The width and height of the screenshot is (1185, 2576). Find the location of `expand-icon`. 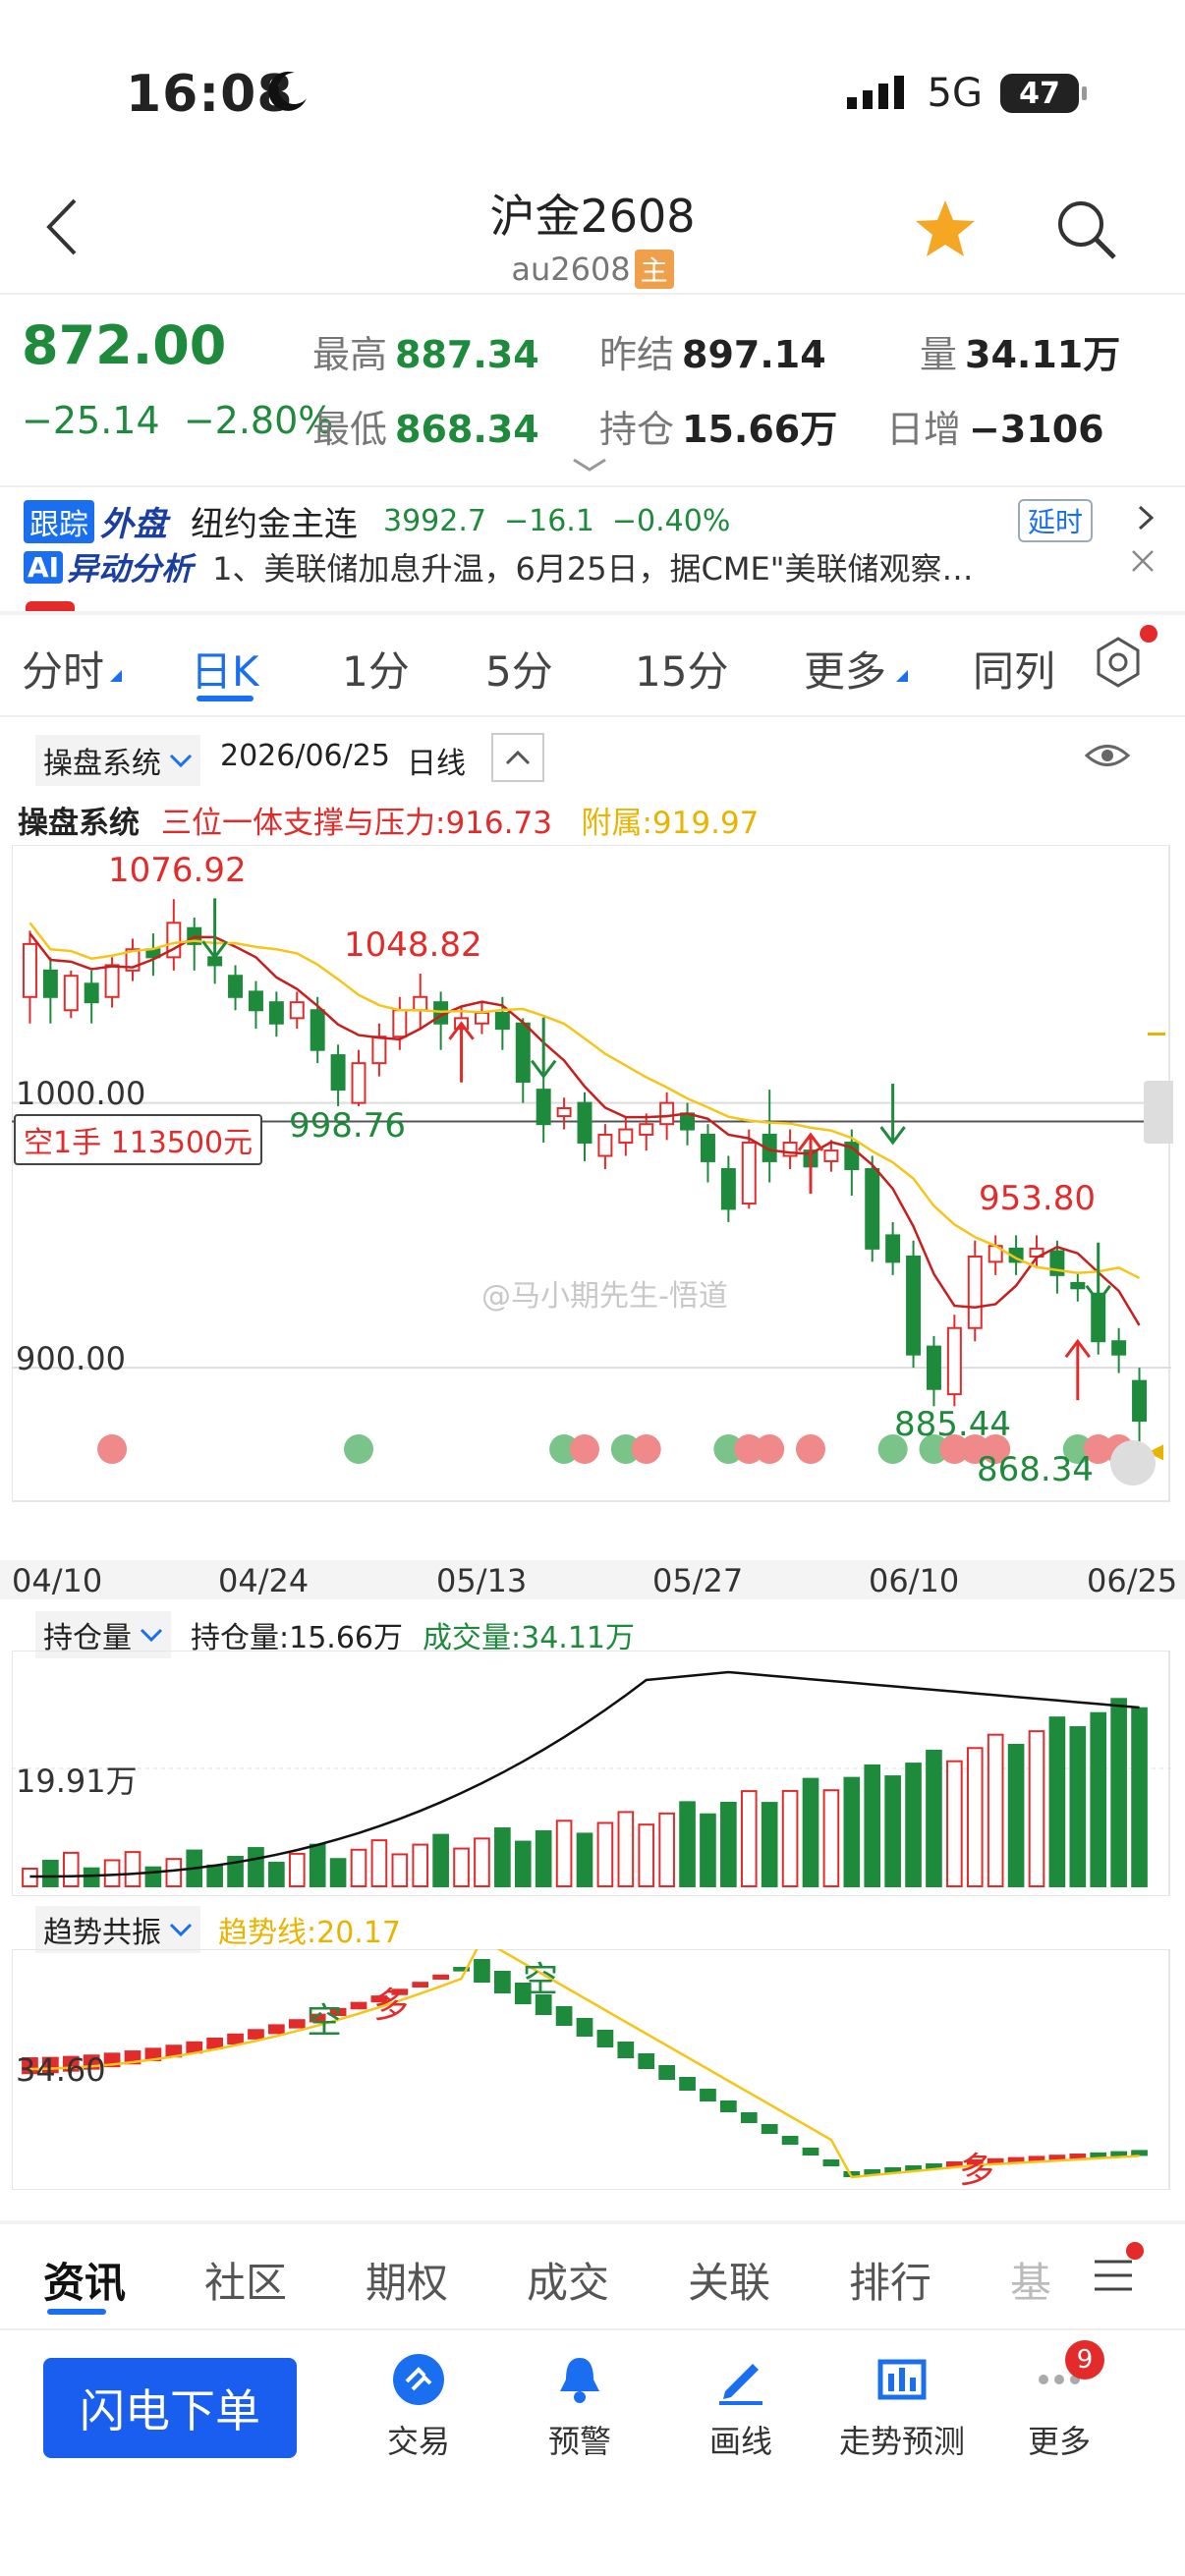

expand-icon is located at coordinates (1133, 1462).